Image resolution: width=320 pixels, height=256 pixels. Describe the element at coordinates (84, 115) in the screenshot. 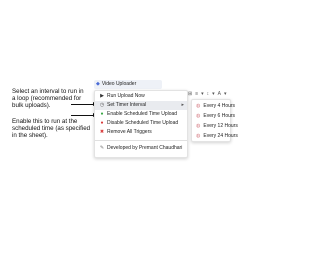

I see `arrow-to-enable-schedule` at that location.